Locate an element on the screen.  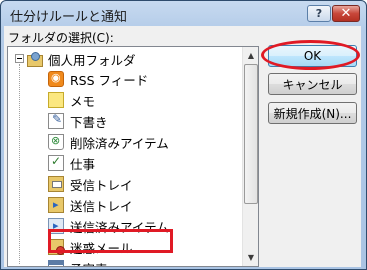
inbox-icon is located at coordinates (56, 184).